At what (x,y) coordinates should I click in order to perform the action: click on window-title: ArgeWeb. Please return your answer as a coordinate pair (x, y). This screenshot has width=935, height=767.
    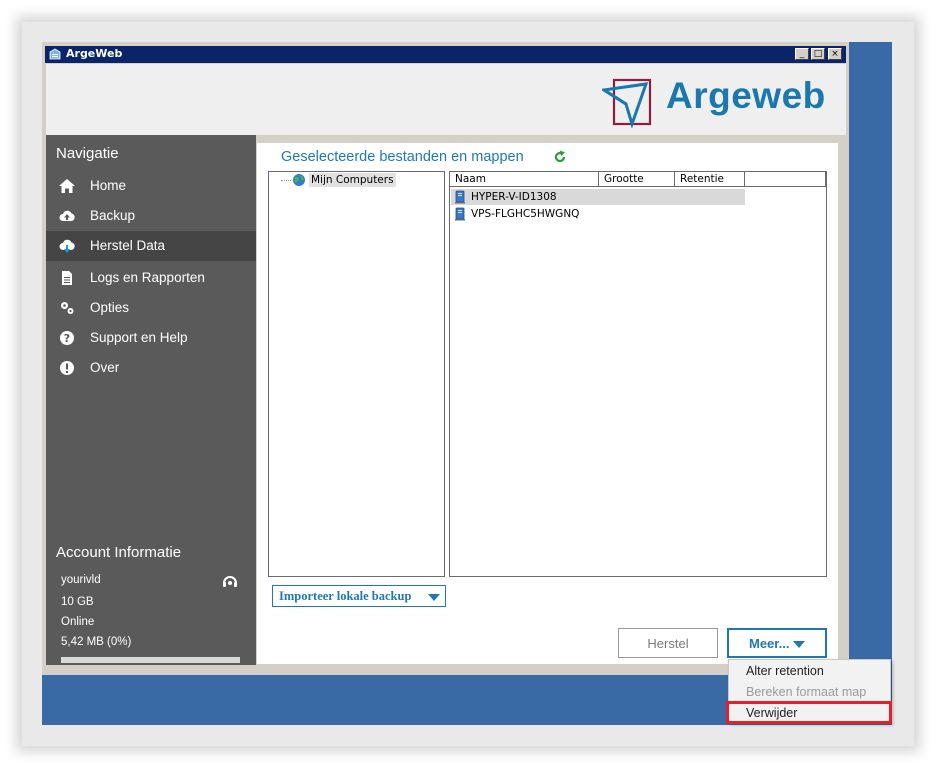
    Looking at the image, I should click on (94, 53).